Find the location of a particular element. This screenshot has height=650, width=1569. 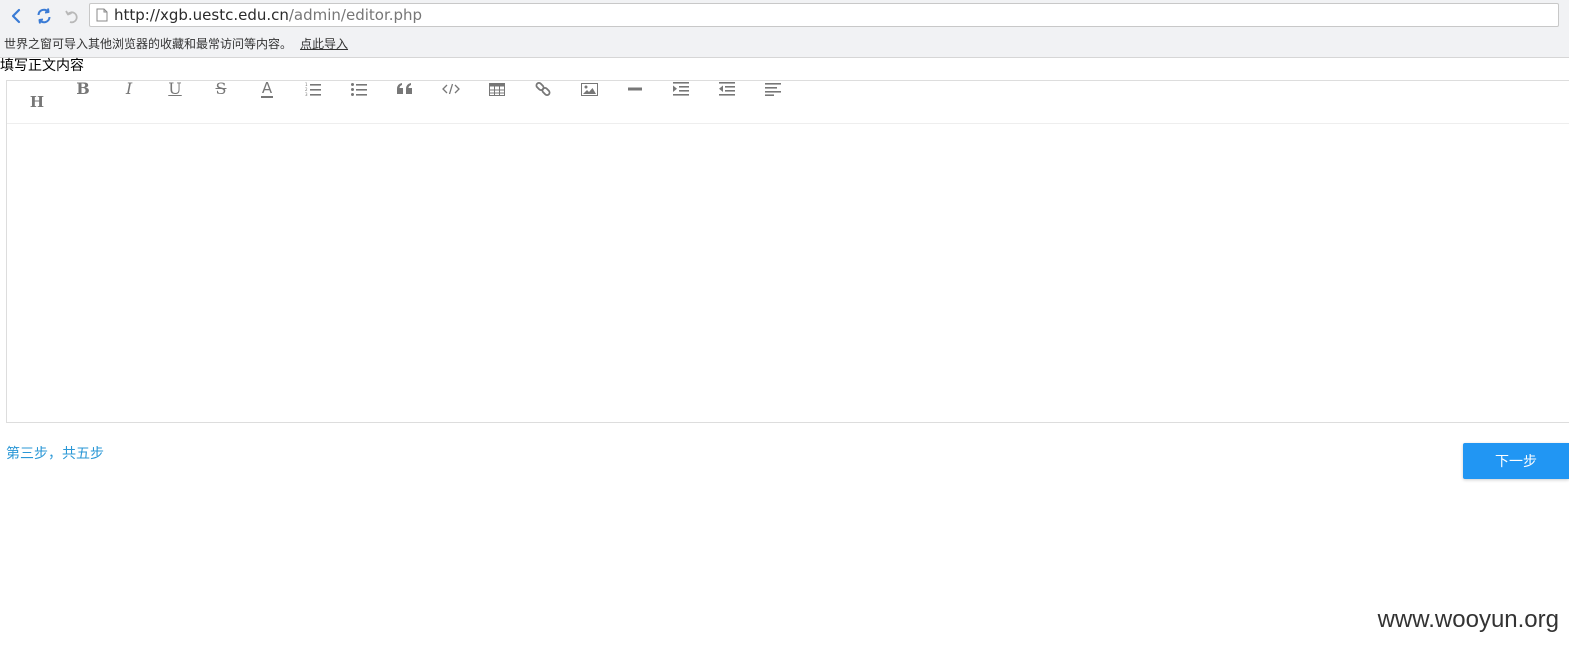

align-left-button is located at coordinates (773, 89).